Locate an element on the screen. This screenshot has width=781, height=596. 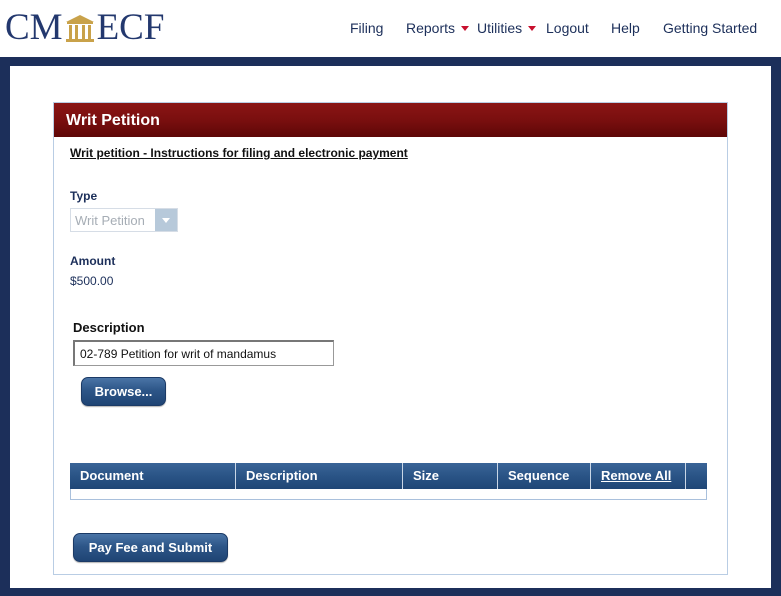
type-select-value: Writ Petition is located at coordinates (110, 220).